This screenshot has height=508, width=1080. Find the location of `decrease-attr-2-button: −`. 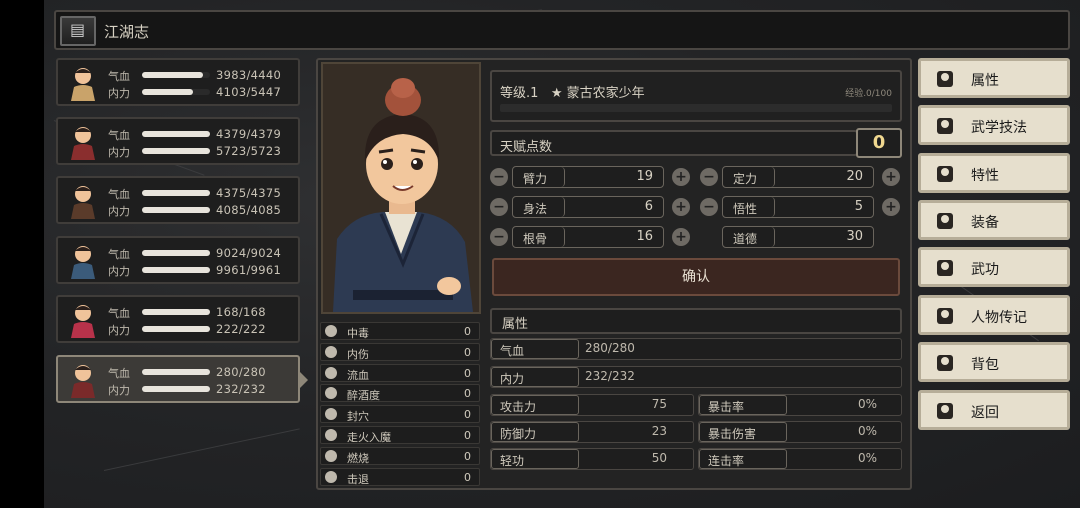

decrease-attr-2-button: − is located at coordinates (499, 207).